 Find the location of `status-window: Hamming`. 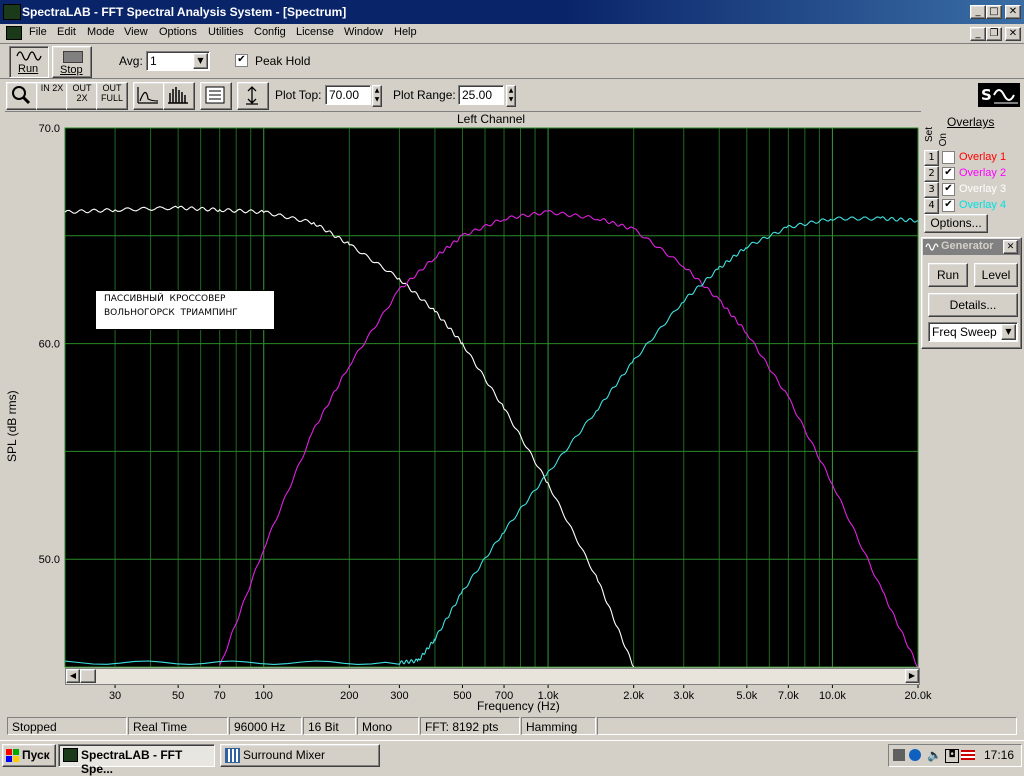

status-window: Hamming is located at coordinates (558, 726).